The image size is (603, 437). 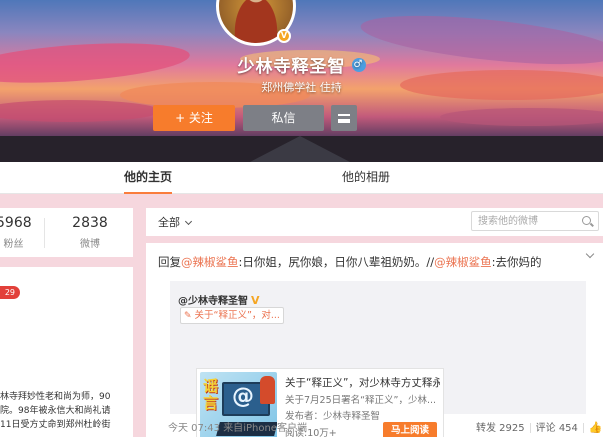 I want to click on profile-intro: 郑州佛学社 住持, so click(x=301, y=87).